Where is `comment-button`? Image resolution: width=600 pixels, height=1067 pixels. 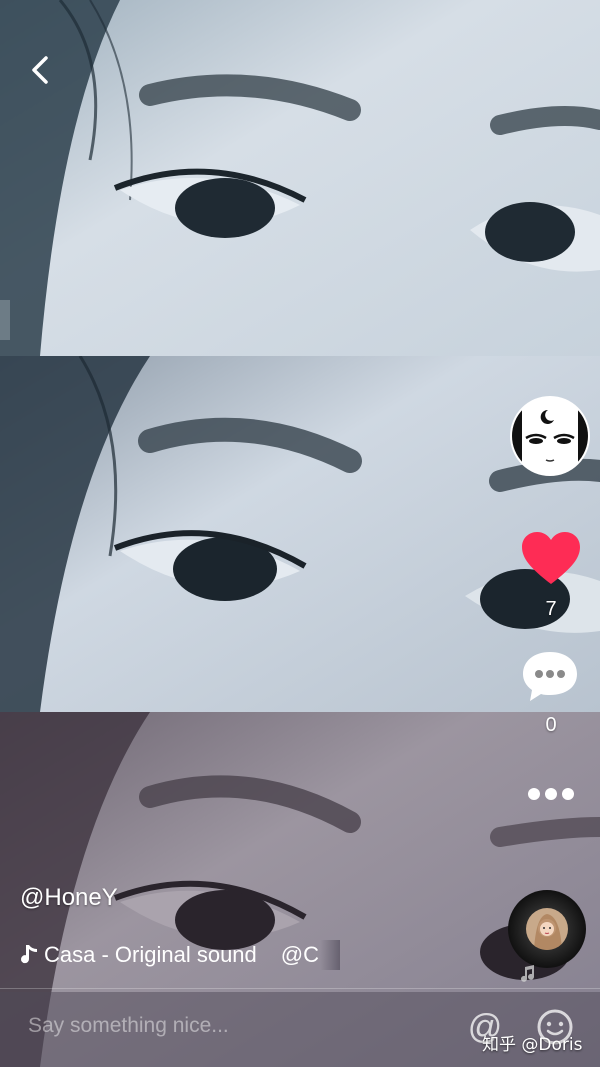 comment-button is located at coordinates (550, 676).